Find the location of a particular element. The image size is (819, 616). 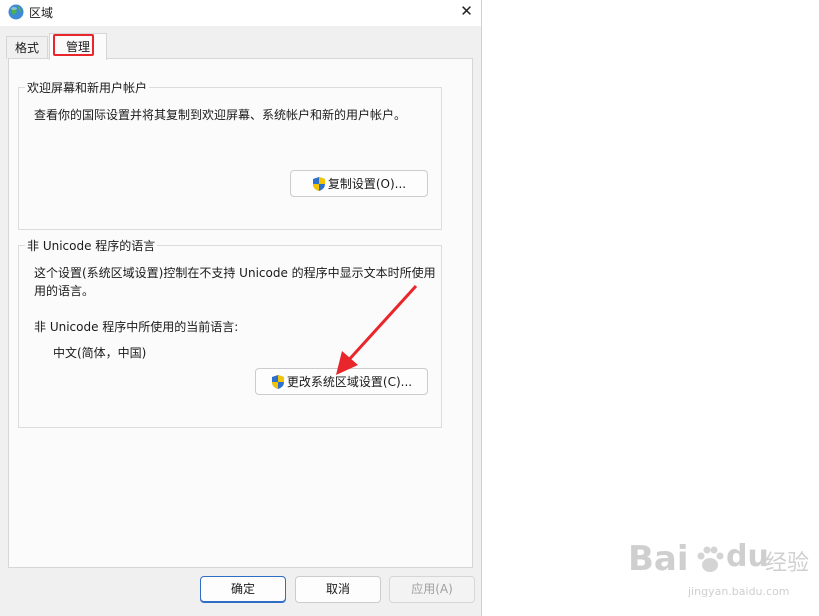

current-language-value: 中文(简体，中国) is located at coordinates (100, 353).